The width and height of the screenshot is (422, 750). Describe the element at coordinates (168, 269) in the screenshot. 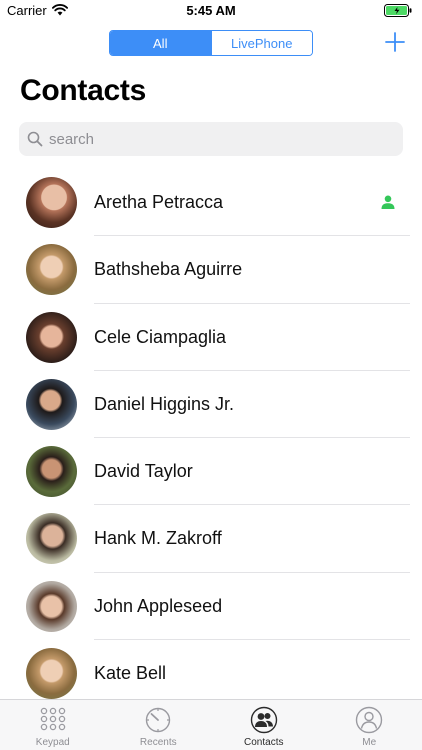

I see `contact-name: Bathsheba Aguirre` at that location.